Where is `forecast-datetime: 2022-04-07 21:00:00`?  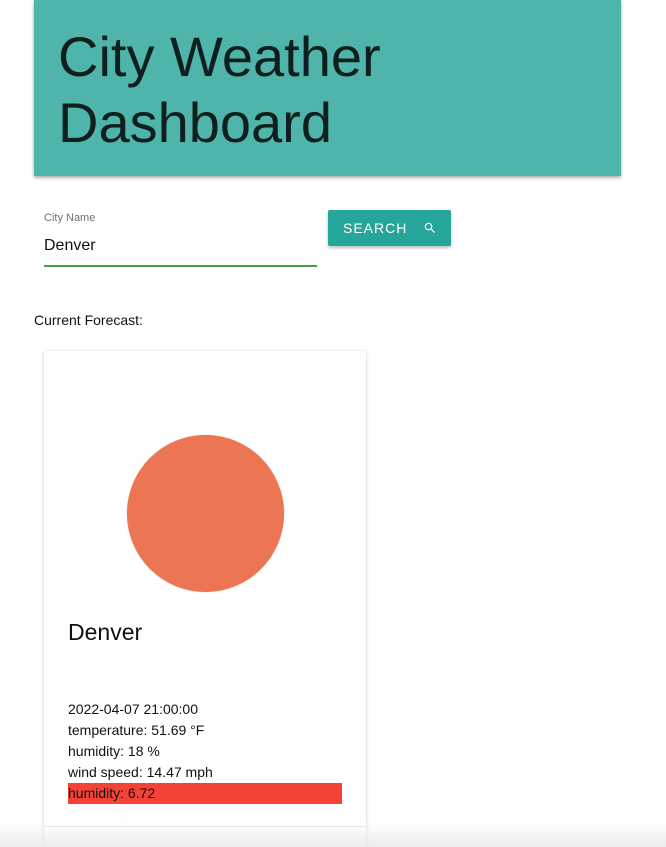 forecast-datetime: 2022-04-07 21:00:00 is located at coordinates (133, 709).